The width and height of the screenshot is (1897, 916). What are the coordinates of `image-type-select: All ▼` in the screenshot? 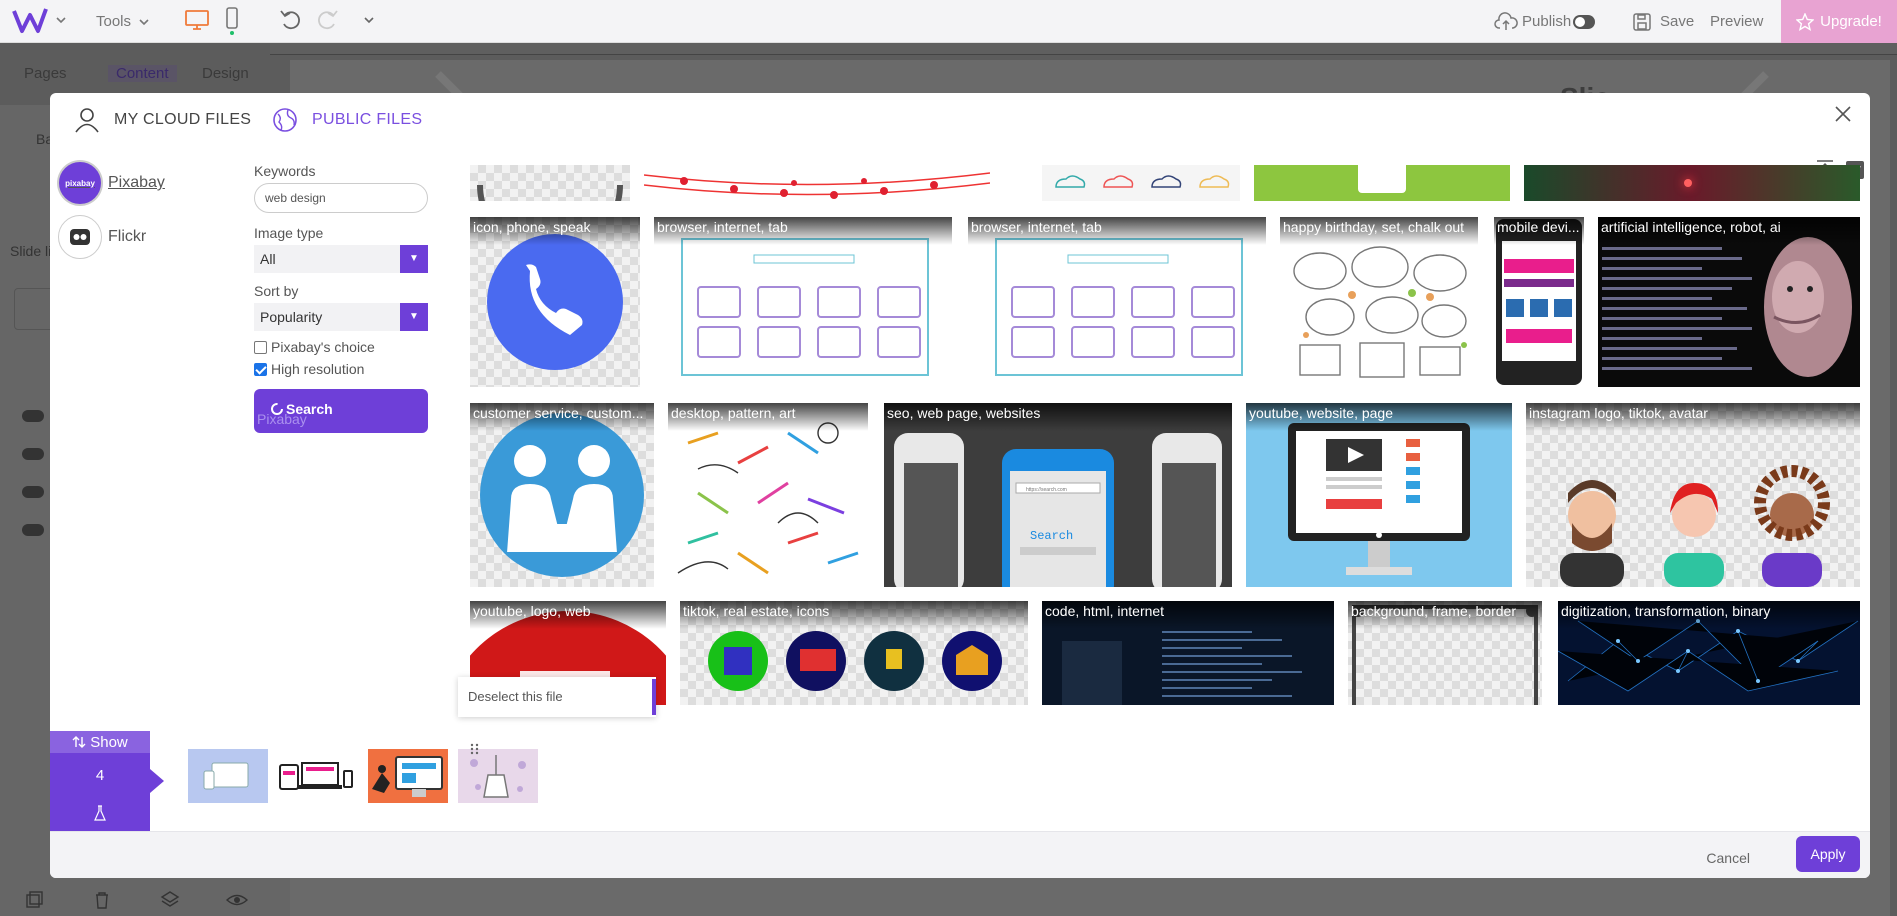 It's located at (341, 259).